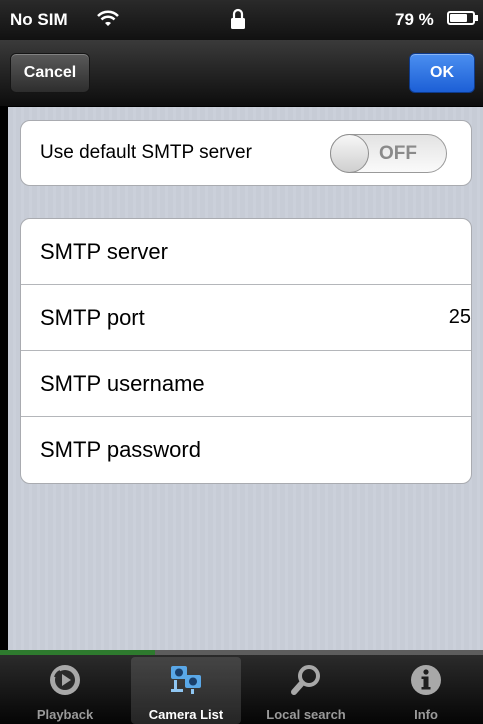  Describe the element at coordinates (120, 449) in the screenshot. I see `smtp-password-label: SMTP password` at that location.